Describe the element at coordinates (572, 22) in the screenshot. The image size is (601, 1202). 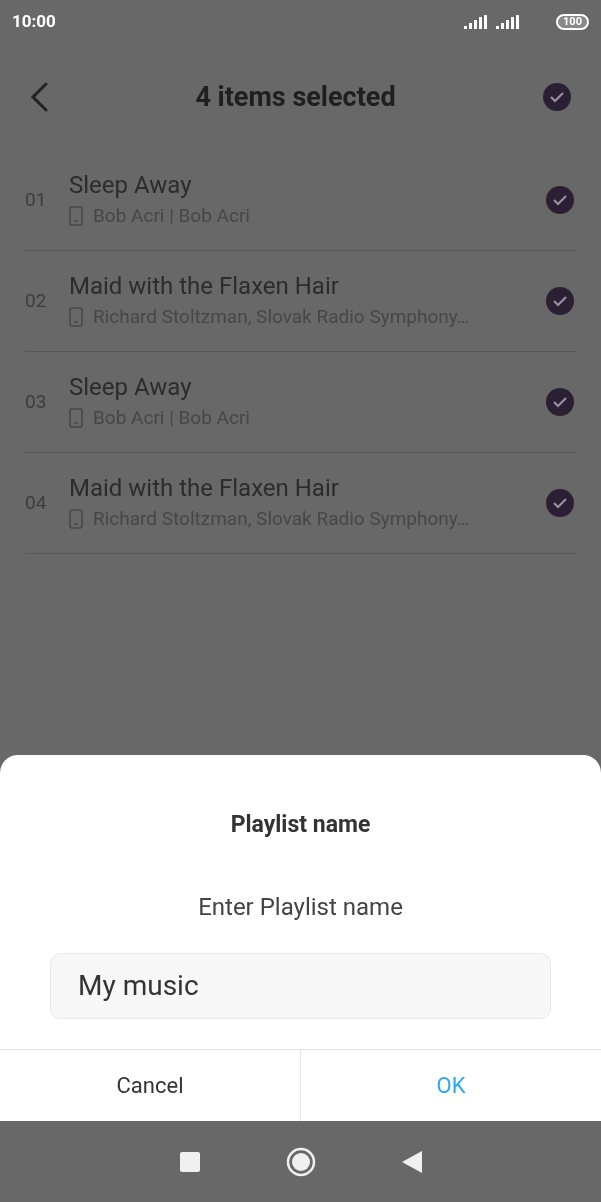
I see `battery-level: 100` at that location.